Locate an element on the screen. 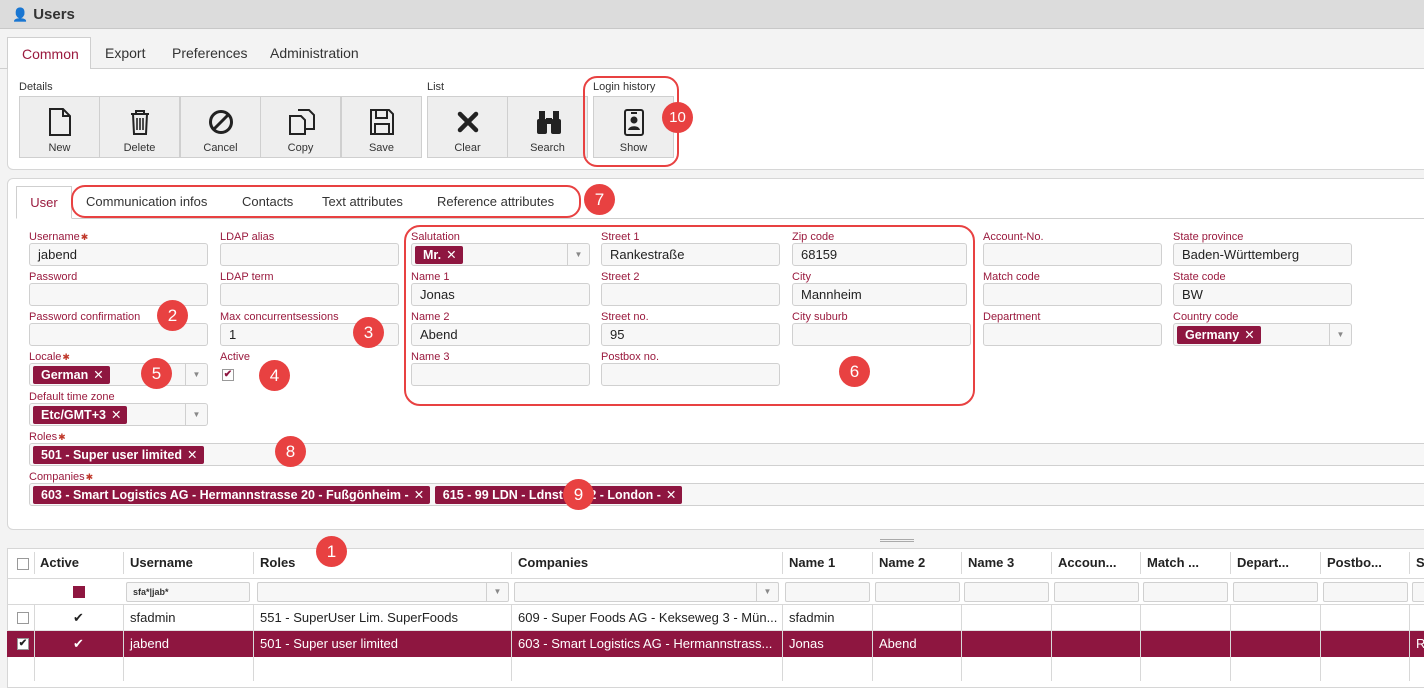 This screenshot has width=1424, height=688. name2-filter-input is located at coordinates (917, 592).